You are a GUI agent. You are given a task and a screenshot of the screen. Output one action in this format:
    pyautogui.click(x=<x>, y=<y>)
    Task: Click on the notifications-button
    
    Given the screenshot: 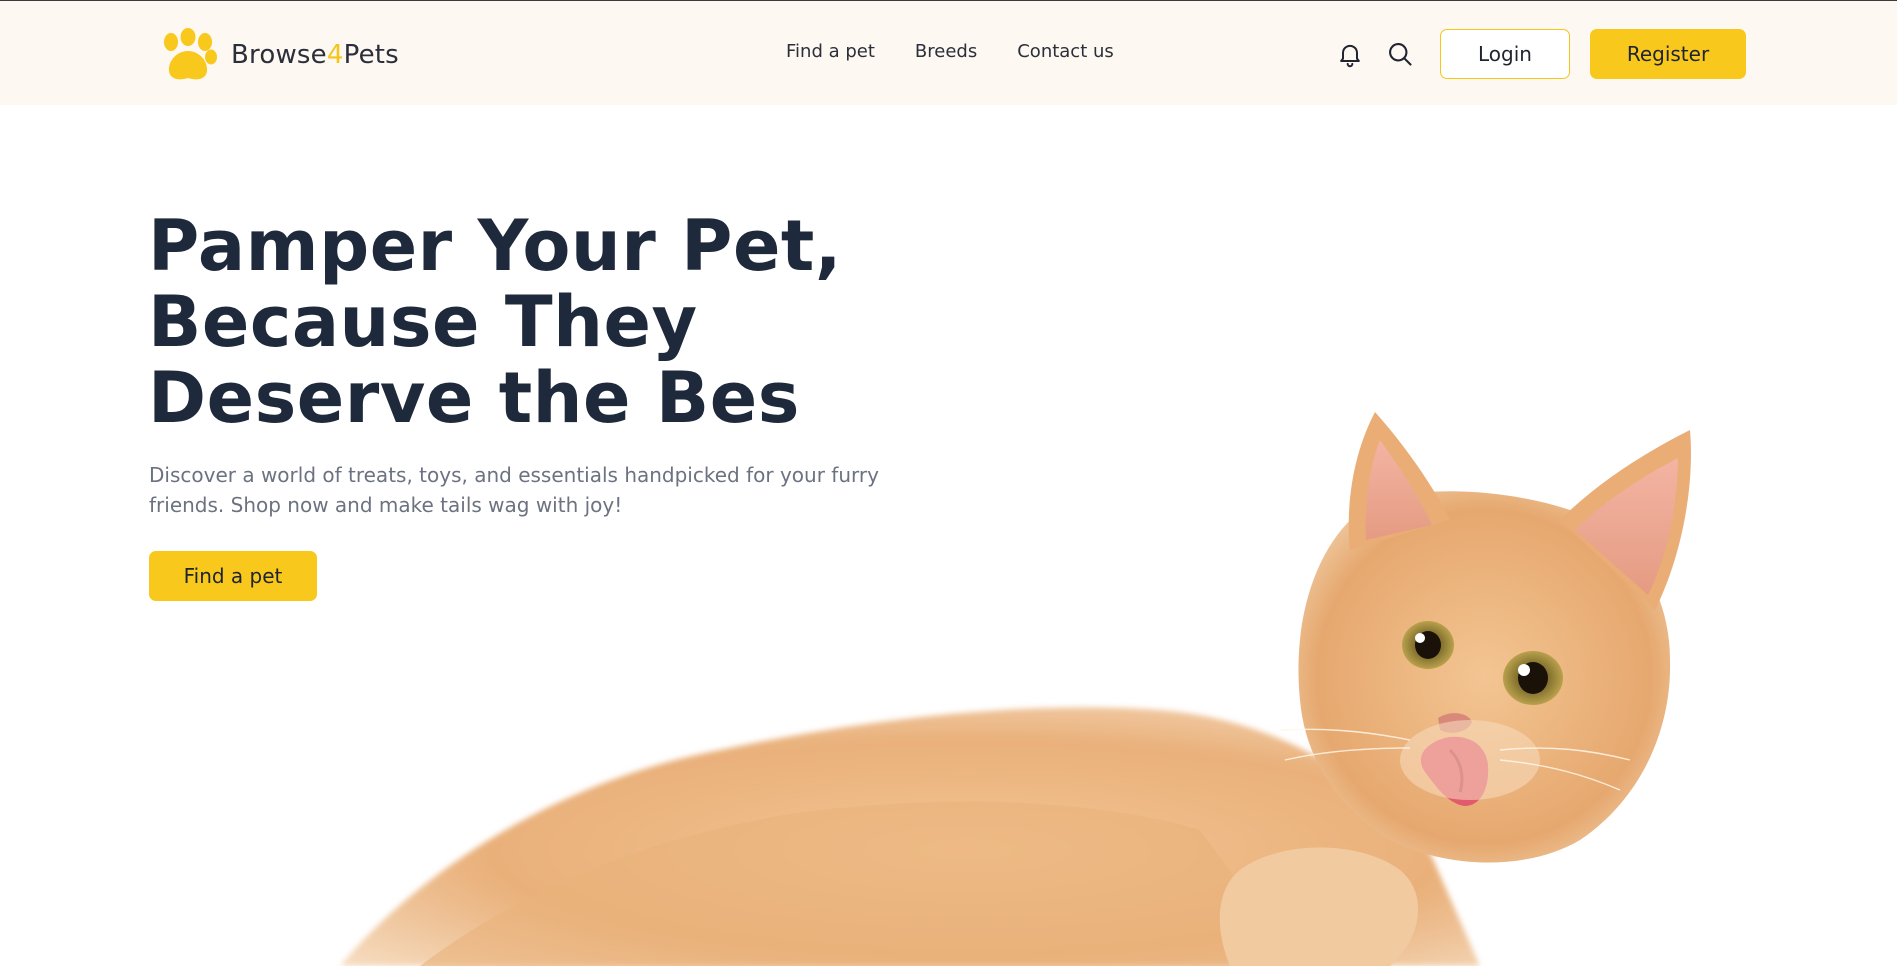 What is the action you would take?
    pyautogui.click(x=1350, y=54)
    